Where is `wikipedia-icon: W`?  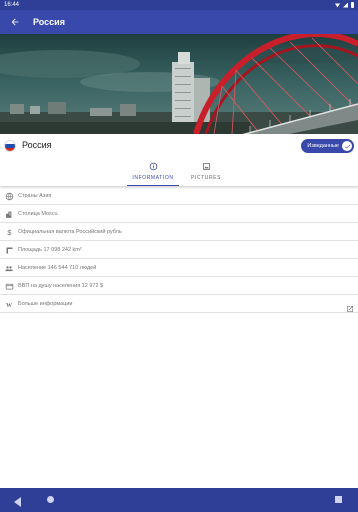 wikipedia-icon: W is located at coordinates (9, 304).